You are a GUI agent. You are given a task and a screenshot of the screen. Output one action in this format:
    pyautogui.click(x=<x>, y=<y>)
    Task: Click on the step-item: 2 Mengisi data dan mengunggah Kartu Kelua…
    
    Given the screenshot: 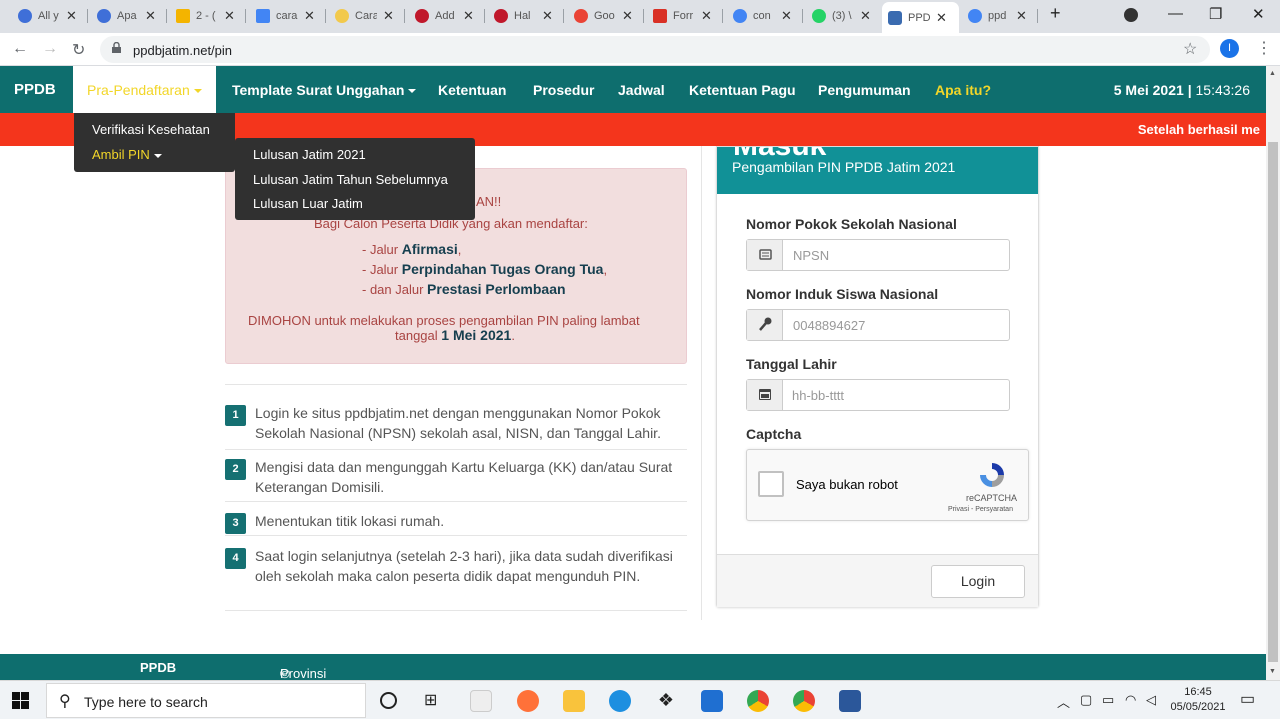 What is the action you would take?
    pyautogui.click(x=456, y=479)
    